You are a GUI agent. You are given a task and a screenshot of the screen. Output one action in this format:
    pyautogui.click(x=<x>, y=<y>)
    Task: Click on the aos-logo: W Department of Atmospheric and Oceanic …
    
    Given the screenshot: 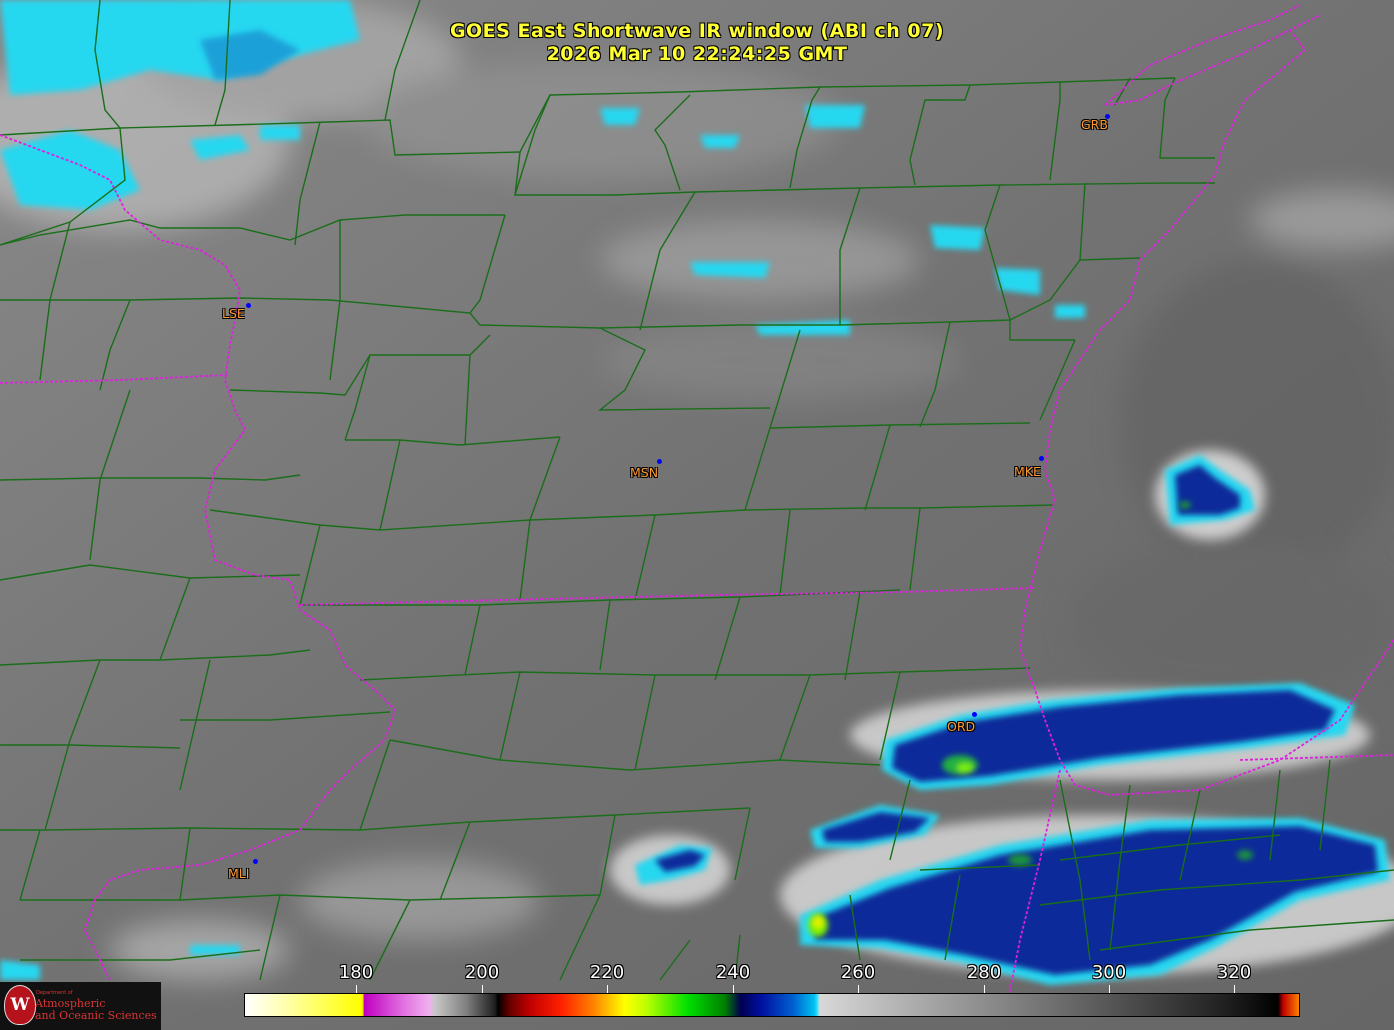 What is the action you would take?
    pyautogui.click(x=80, y=1006)
    